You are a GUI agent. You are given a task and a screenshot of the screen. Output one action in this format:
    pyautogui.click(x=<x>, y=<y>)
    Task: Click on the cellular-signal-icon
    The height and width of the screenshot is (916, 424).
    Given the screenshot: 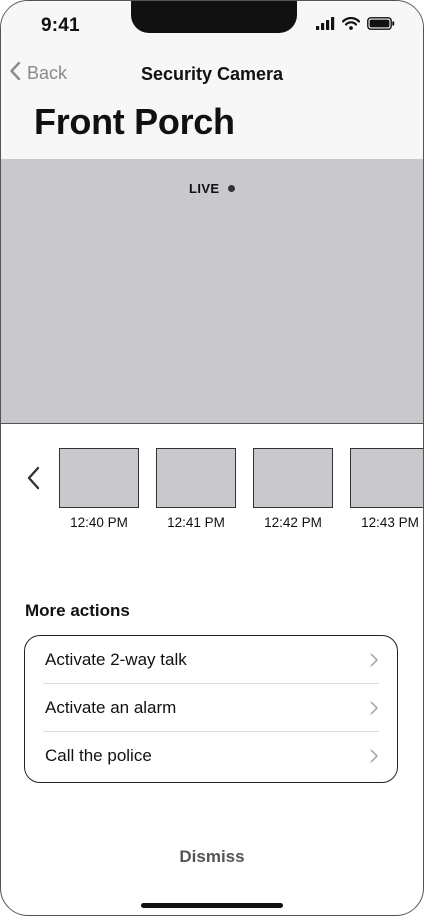 What is the action you would take?
    pyautogui.click(x=325, y=26)
    